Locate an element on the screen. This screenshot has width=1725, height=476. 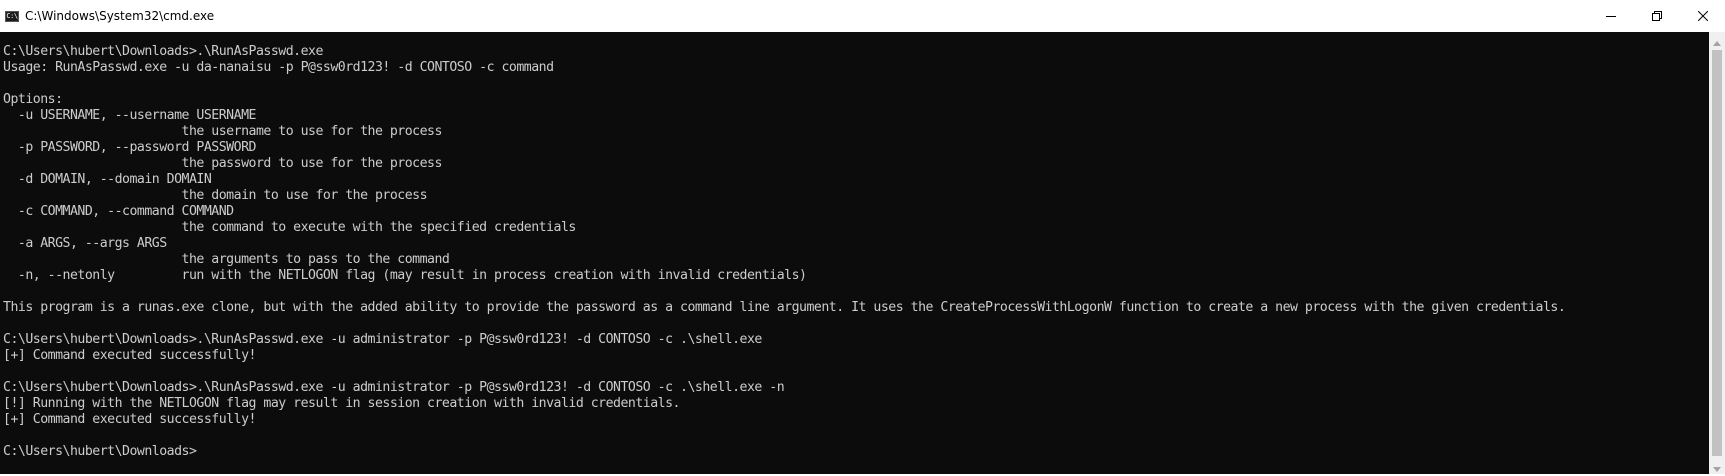
console-line: -p PASSWORD, --password PASSWORD is located at coordinates (130, 147).